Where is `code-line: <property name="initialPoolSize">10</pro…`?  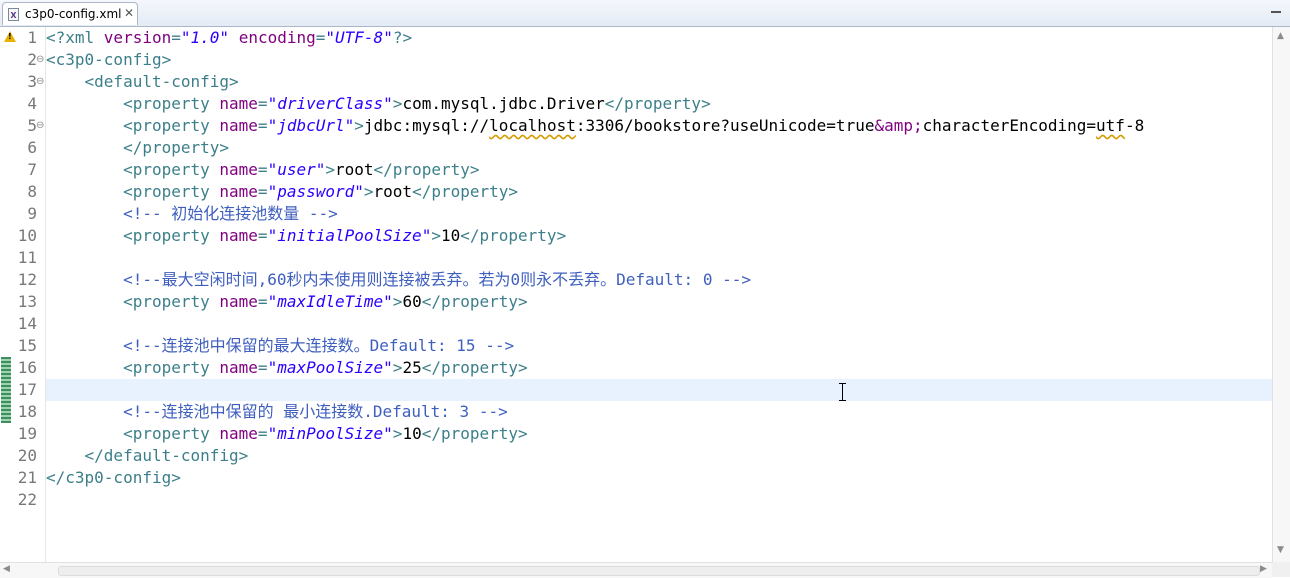 code-line: <property name="initialPoolSize">10</pro… is located at coordinates (659, 236).